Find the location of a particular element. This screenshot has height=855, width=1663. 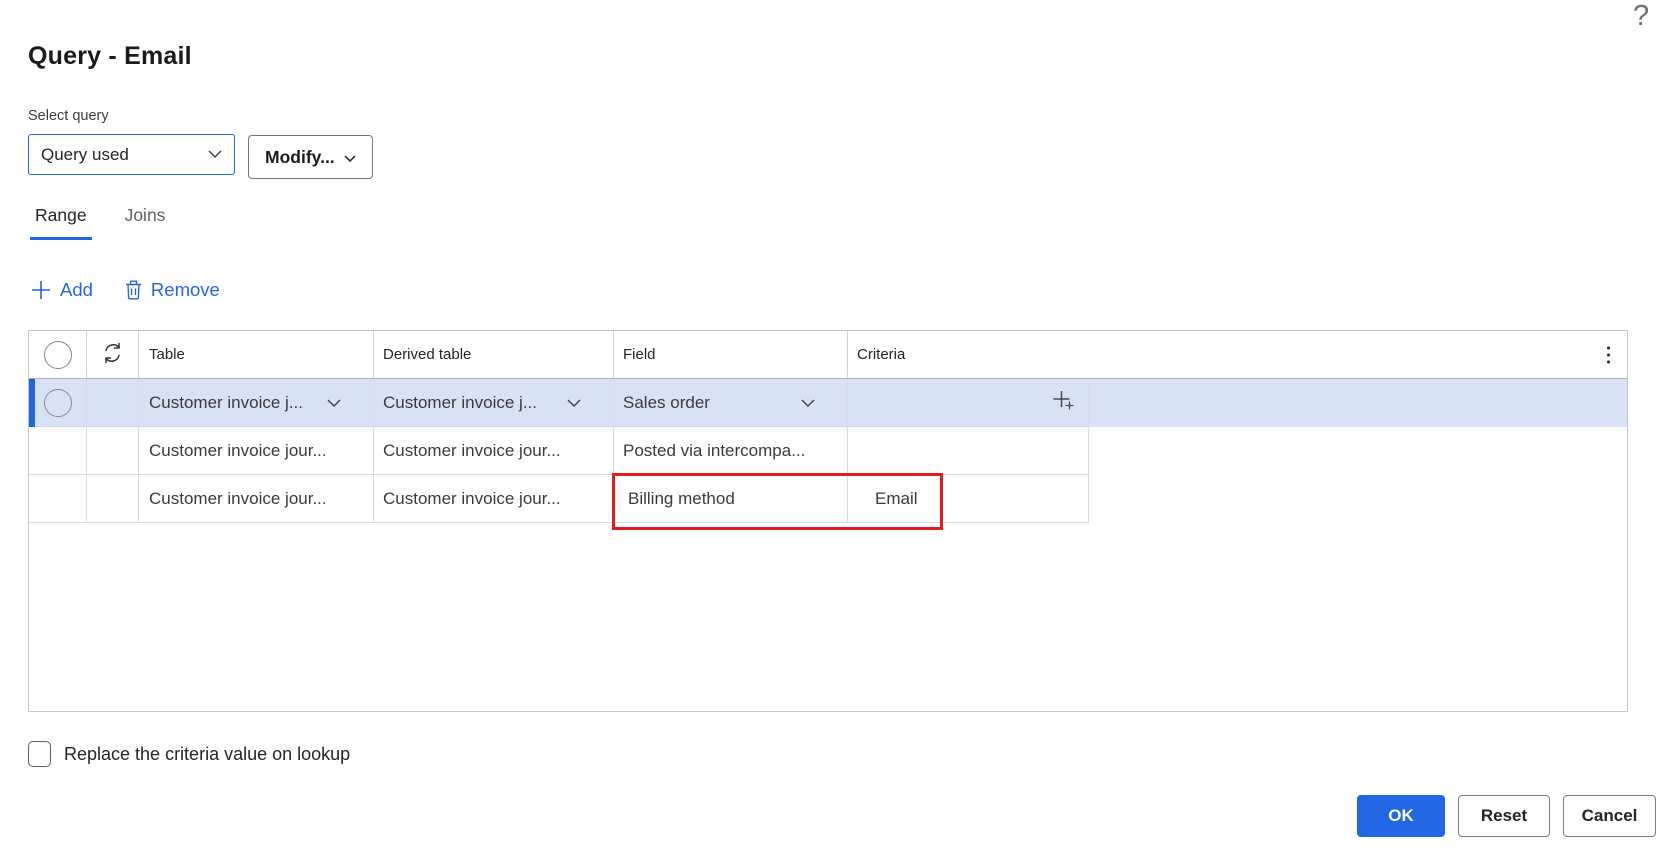

dialog-footer: OK Reset Cancel is located at coordinates (1506, 816).